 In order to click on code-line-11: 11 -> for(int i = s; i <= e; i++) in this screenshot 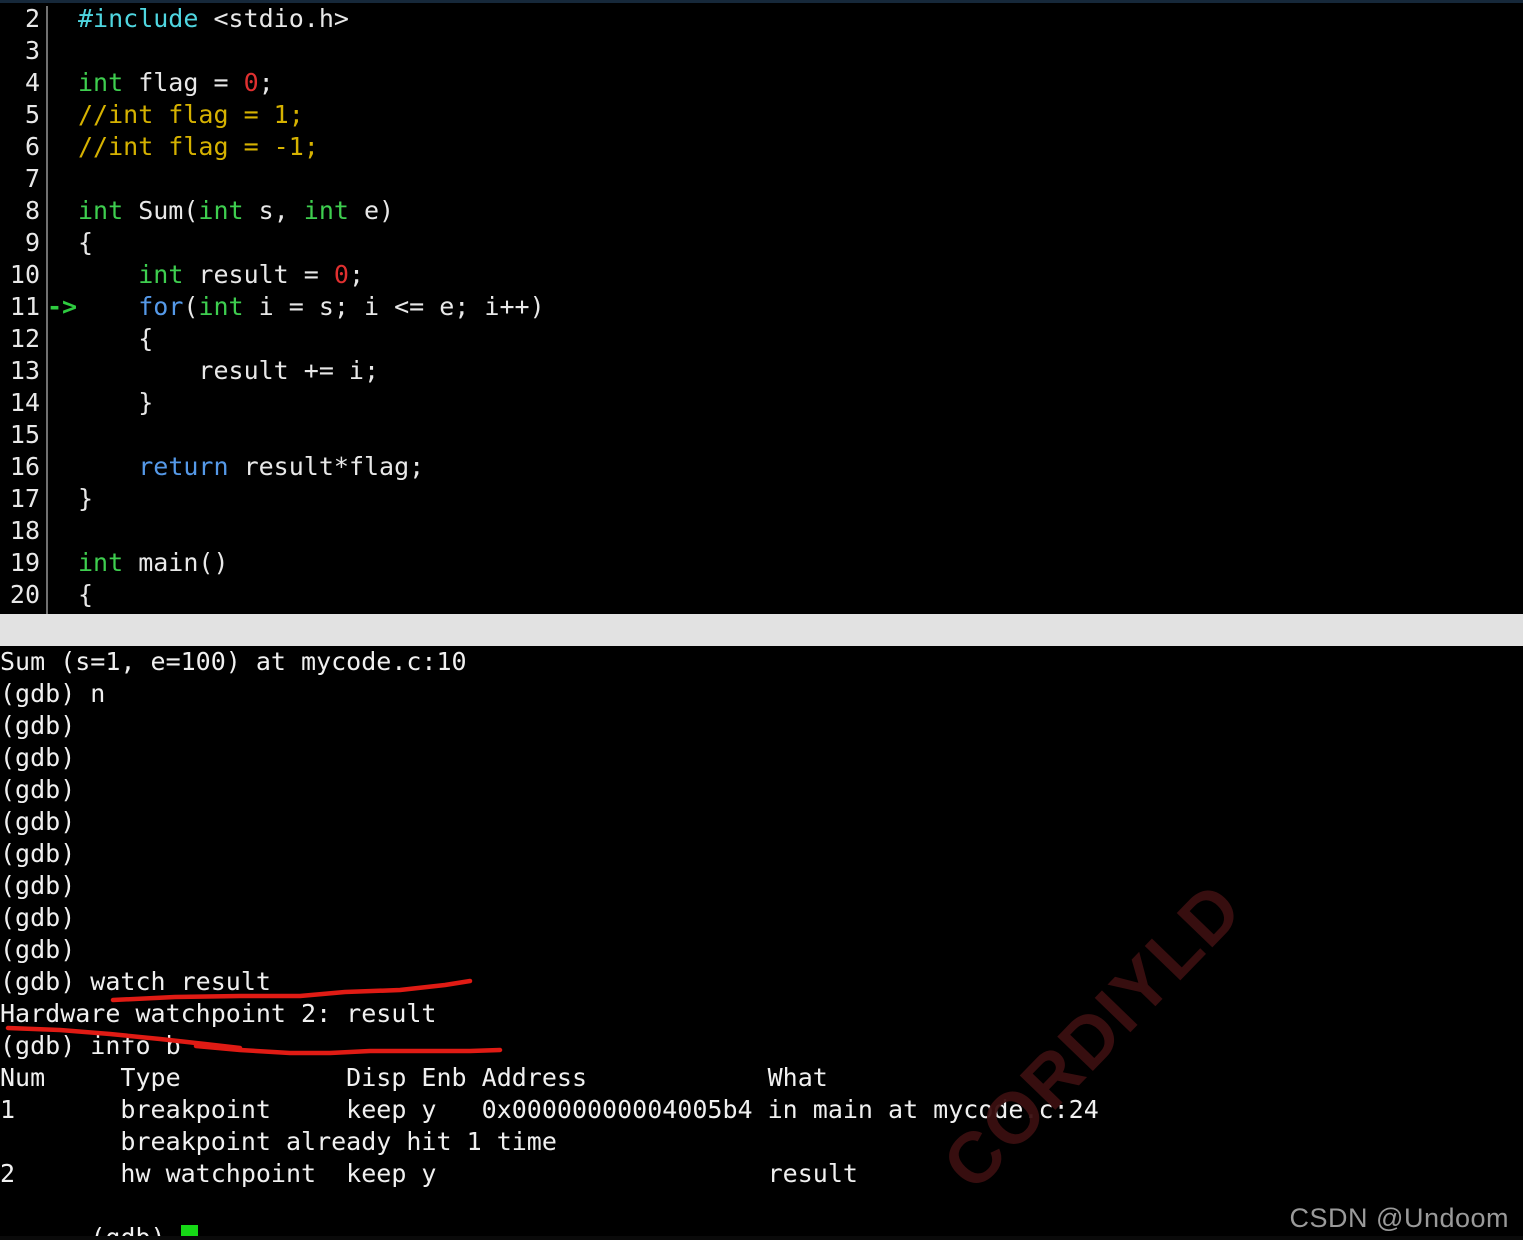, I will do `click(761, 307)`.